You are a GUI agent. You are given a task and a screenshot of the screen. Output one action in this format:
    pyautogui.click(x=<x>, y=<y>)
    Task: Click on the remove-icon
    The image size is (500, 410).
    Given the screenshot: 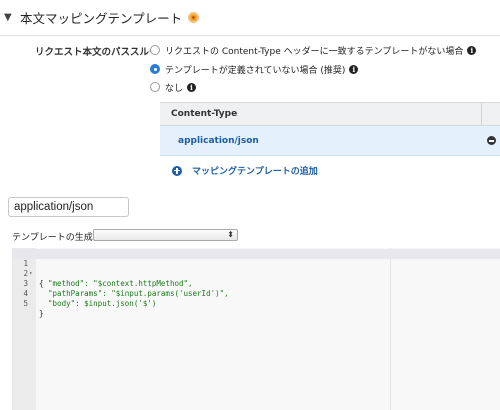 What is the action you would take?
    pyautogui.click(x=491, y=140)
    